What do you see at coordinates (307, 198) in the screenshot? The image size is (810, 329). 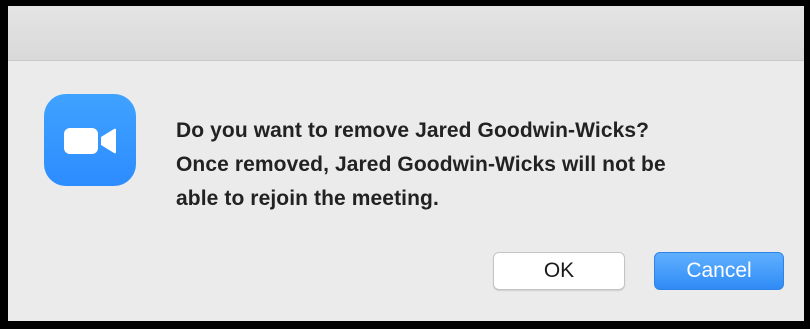 I see `message-line-warning-cont: able to rejoin the meeting.` at bounding box center [307, 198].